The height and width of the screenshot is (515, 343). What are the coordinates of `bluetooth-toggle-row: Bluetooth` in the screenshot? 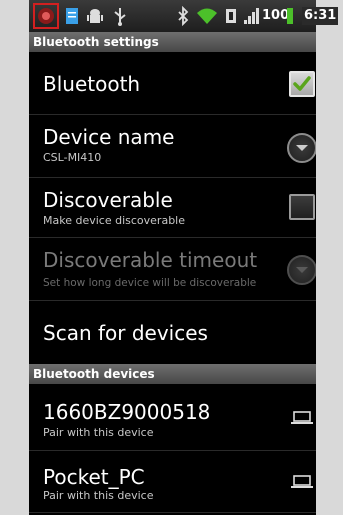 It's located at (172, 83).